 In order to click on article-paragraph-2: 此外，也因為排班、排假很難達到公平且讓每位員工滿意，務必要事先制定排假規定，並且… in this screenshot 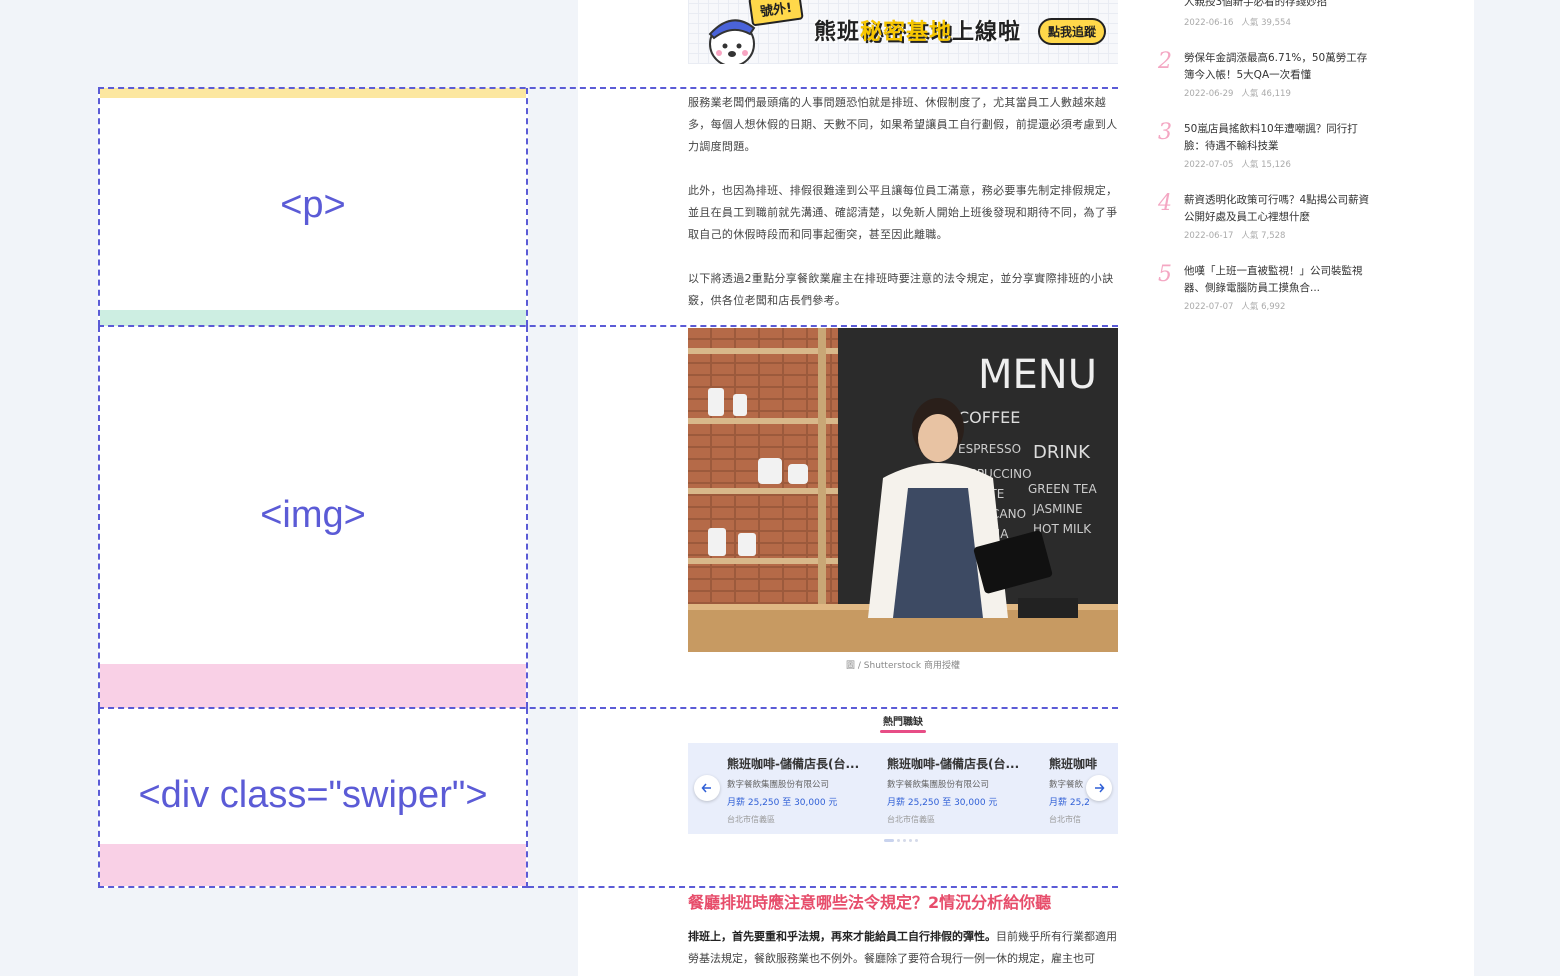, I will do `click(903, 212)`.